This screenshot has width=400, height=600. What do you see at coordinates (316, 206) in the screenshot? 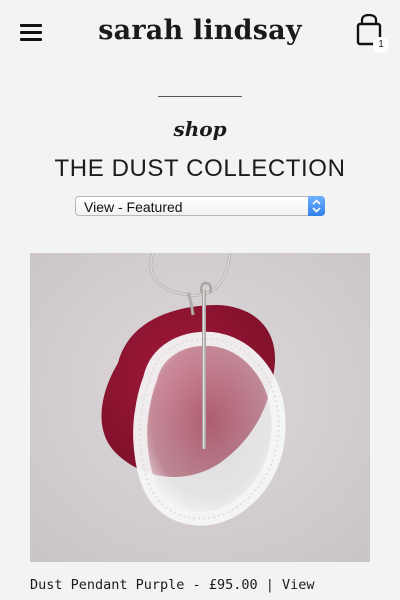
I see `updown-chevron-icon` at bounding box center [316, 206].